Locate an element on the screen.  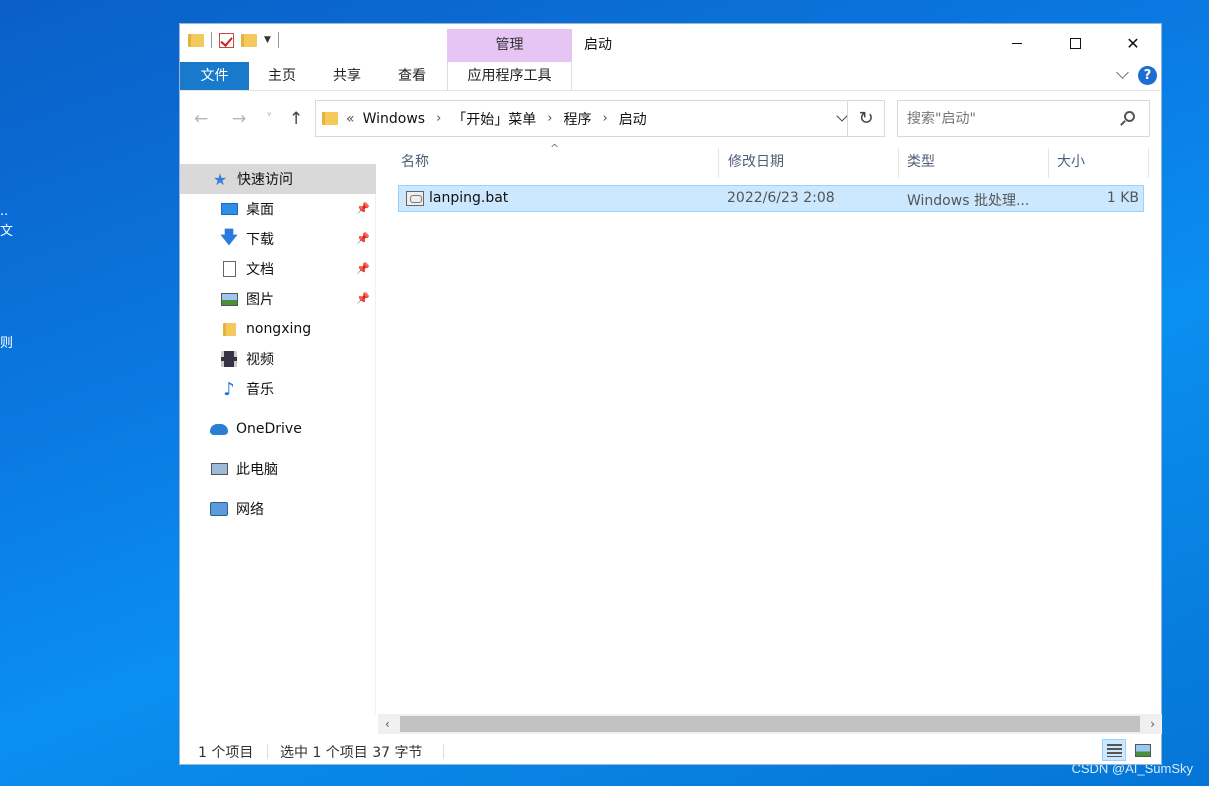
search-box is located at coordinates (1023, 118).